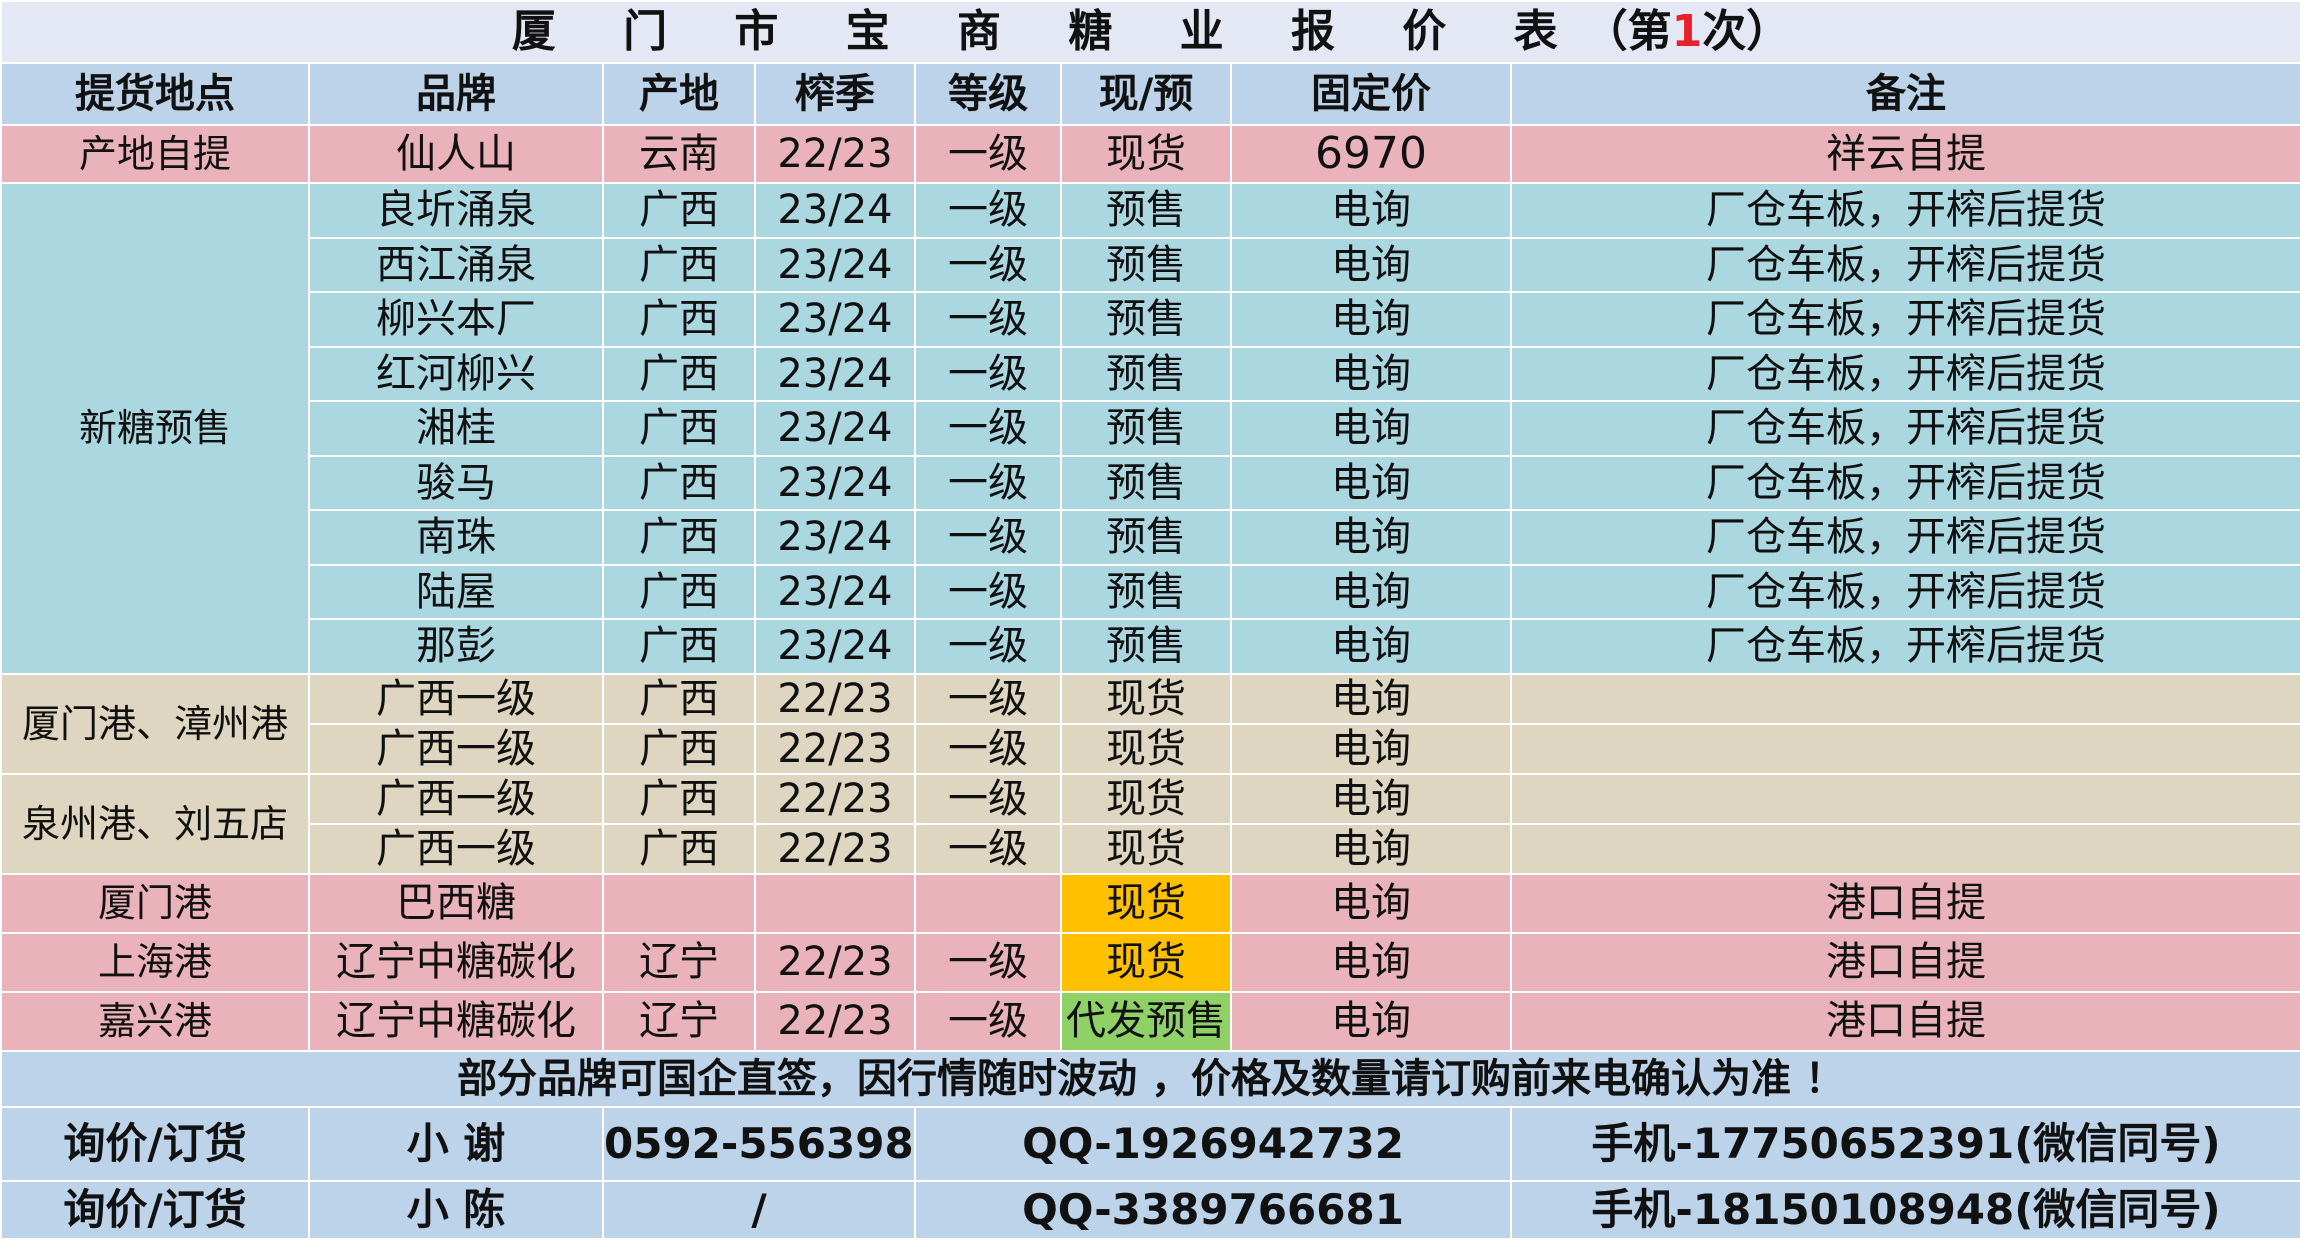  Describe the element at coordinates (679, 154) in the screenshot. I see `origin-cell: 云南` at that location.